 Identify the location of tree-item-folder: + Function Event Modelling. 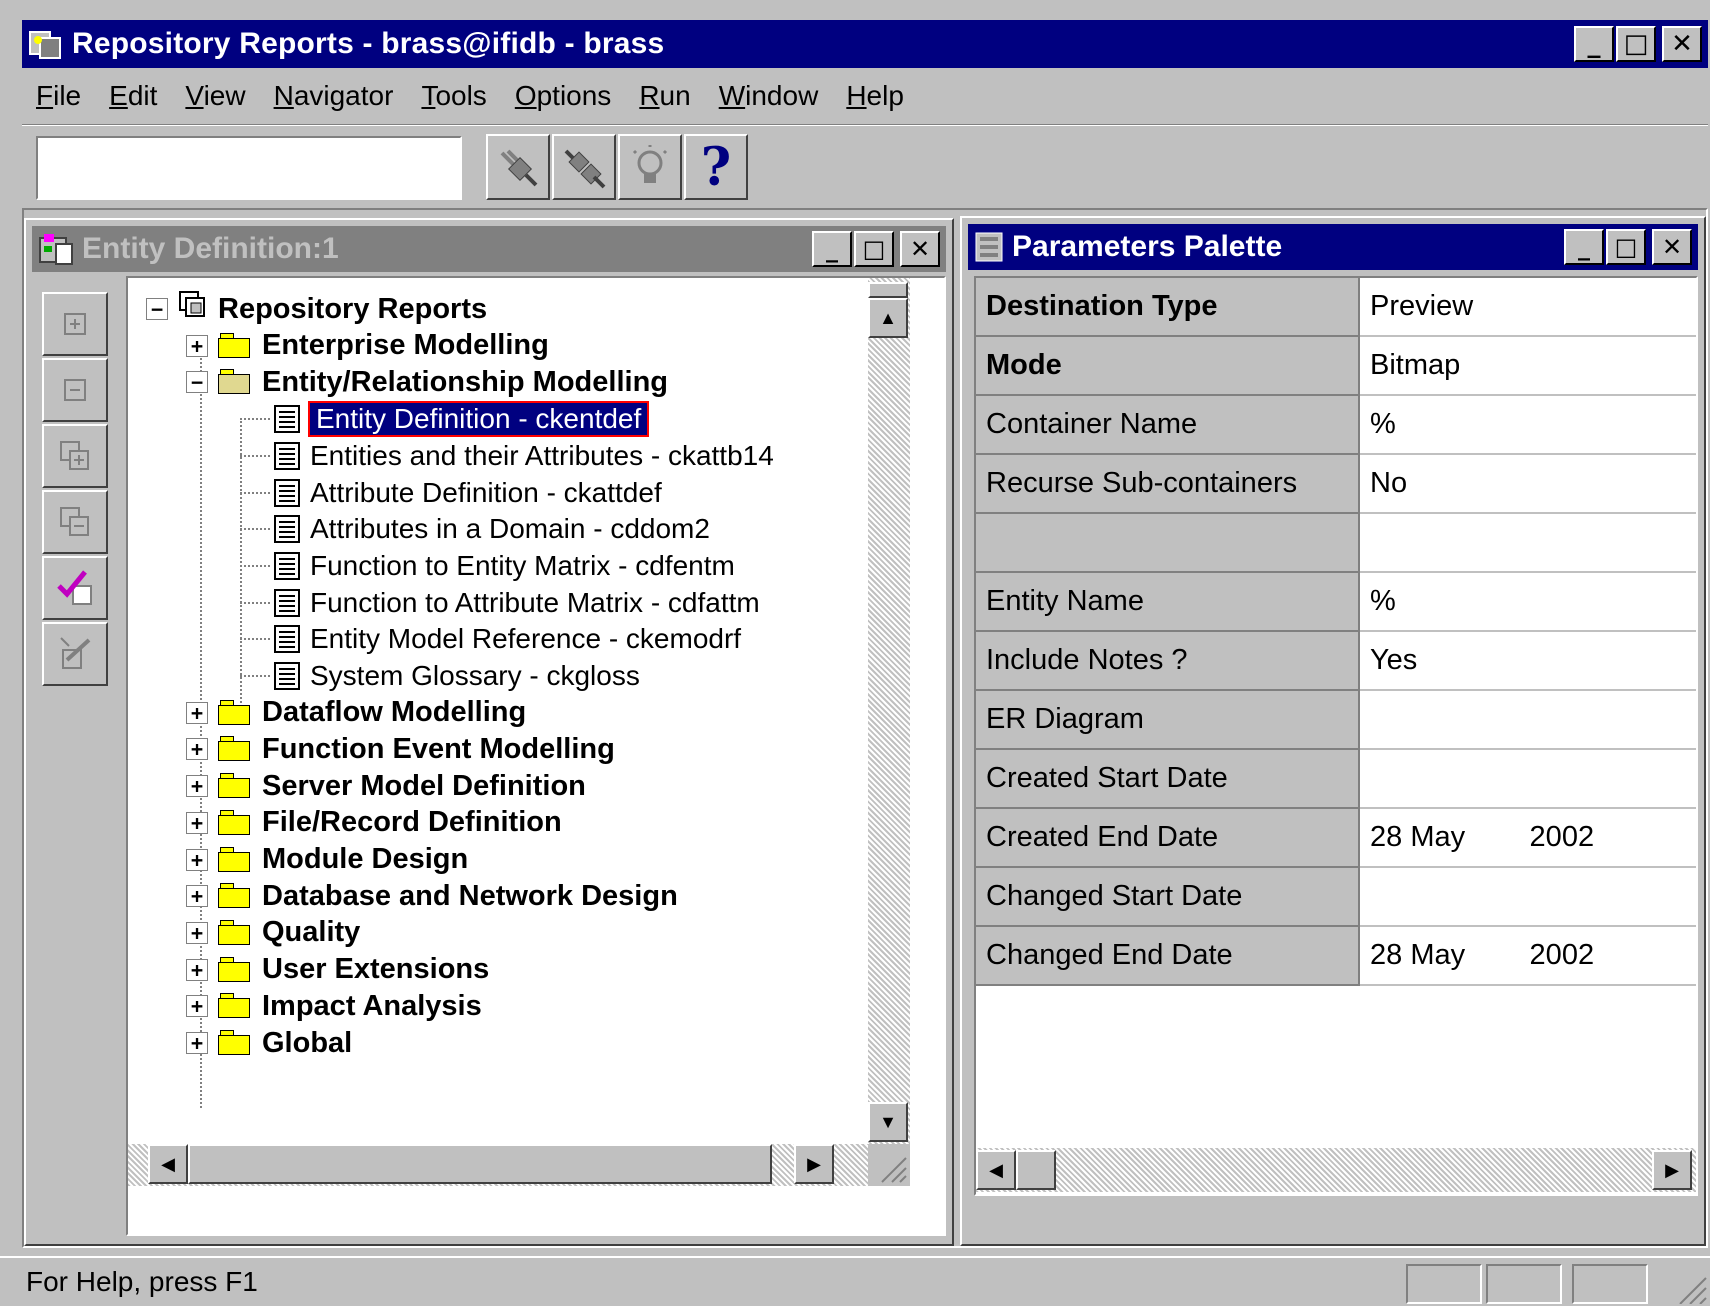
(400, 749).